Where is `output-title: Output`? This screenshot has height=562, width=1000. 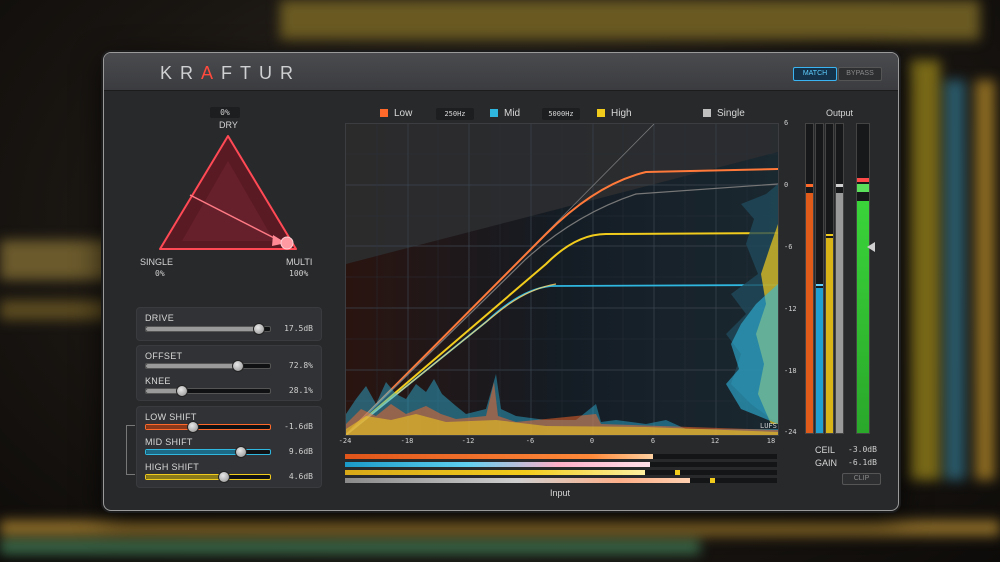 output-title: Output is located at coordinates (840, 113).